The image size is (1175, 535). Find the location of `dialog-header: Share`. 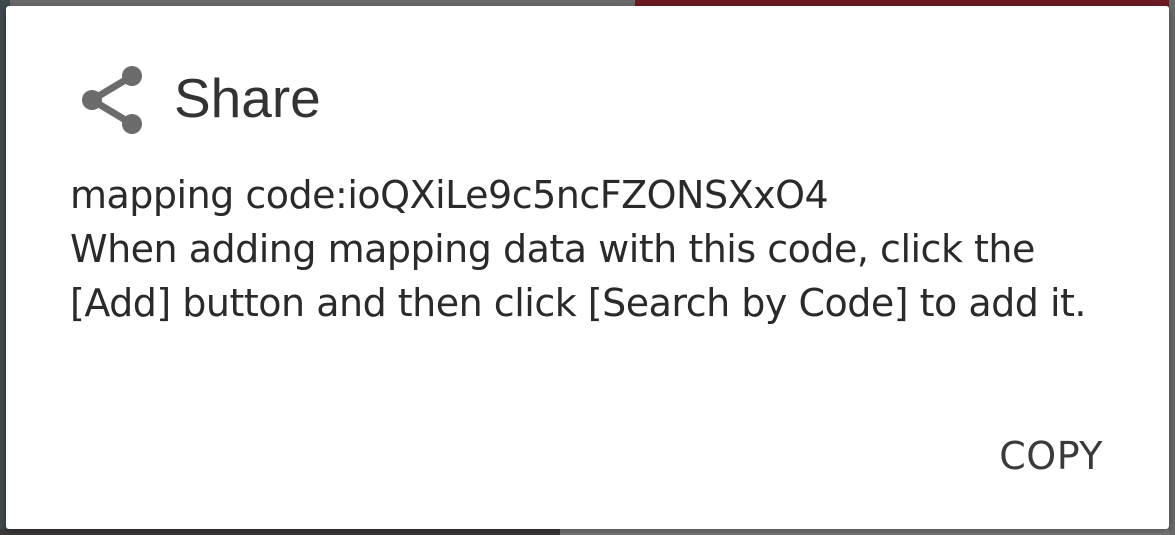

dialog-header: Share is located at coordinates (199, 98).